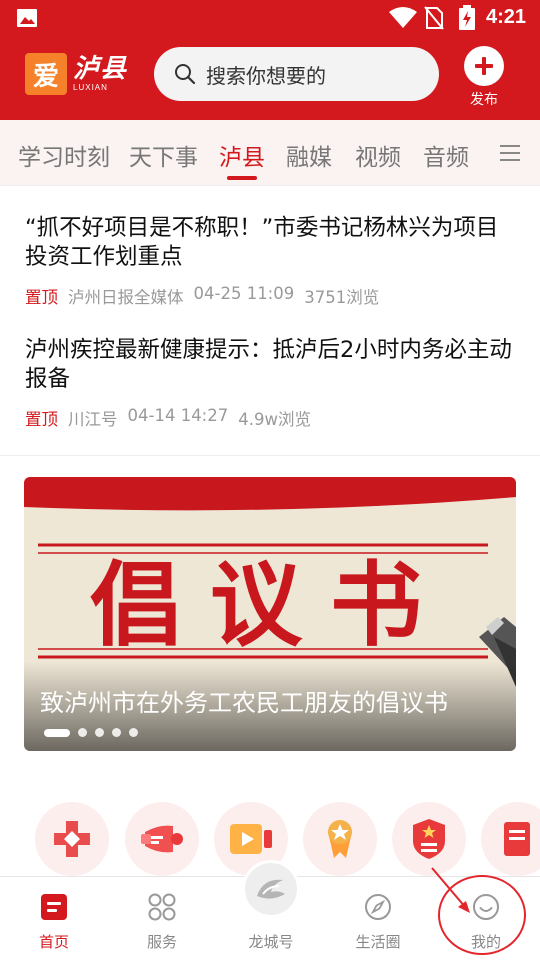  I want to click on news-source: 泸州日报全媒体, so click(126, 297).